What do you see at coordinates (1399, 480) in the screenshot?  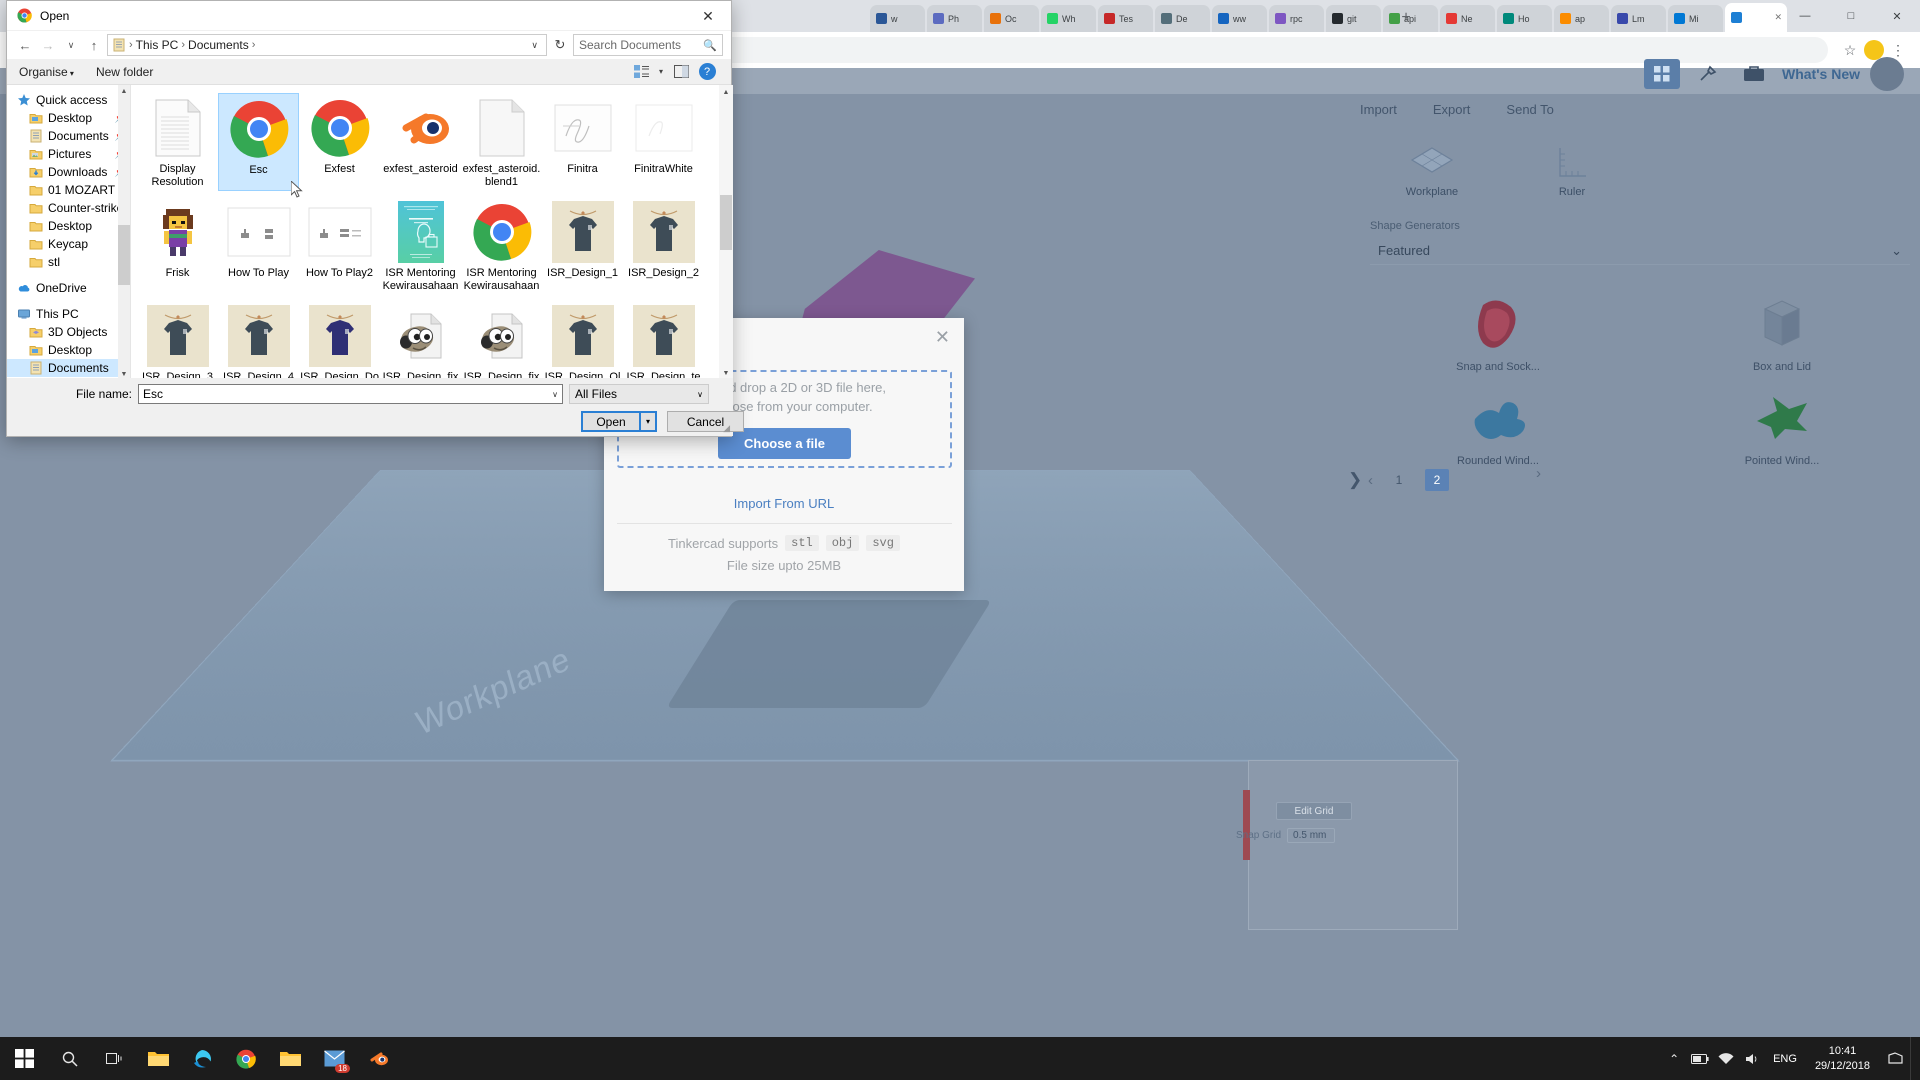 I see `page-1-button: 1` at bounding box center [1399, 480].